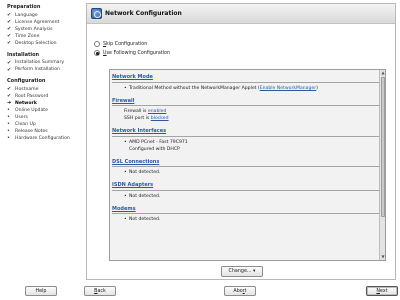 This screenshot has height=300, width=400. I want to click on label-text: kip Configuration, so click(127, 44).